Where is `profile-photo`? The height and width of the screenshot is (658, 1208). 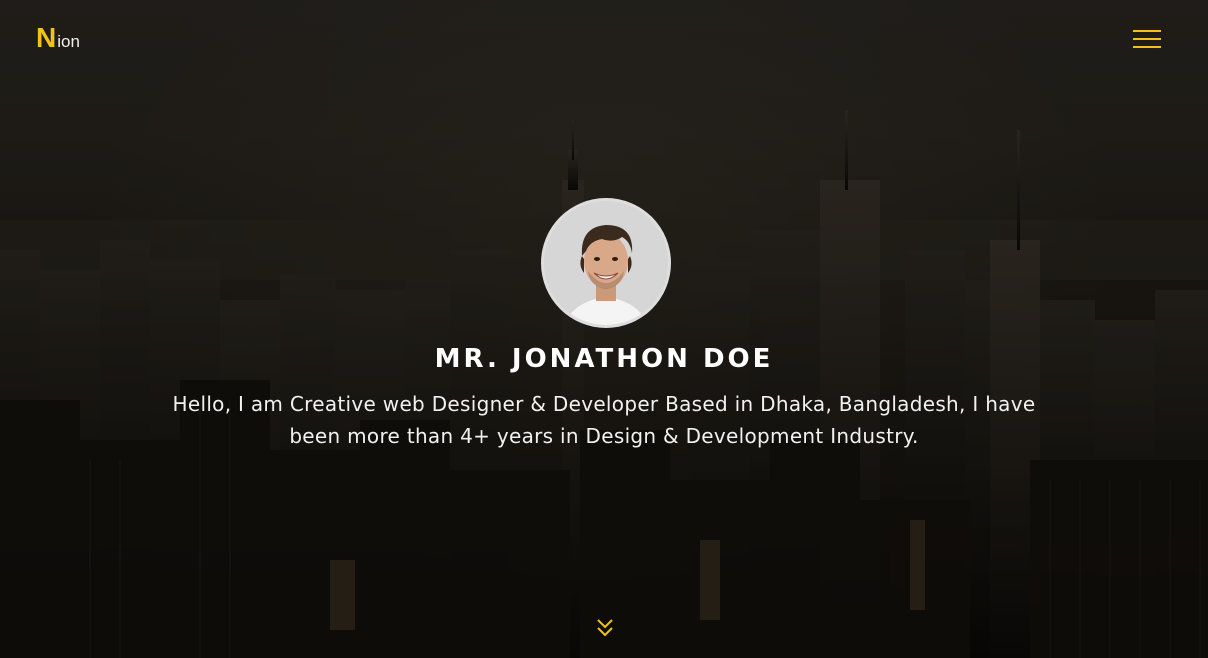
profile-photo is located at coordinates (606, 263).